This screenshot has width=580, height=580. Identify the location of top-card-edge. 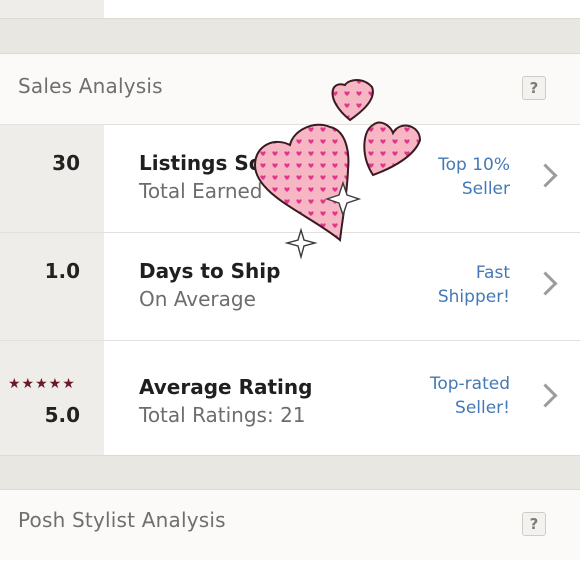
(290, 9).